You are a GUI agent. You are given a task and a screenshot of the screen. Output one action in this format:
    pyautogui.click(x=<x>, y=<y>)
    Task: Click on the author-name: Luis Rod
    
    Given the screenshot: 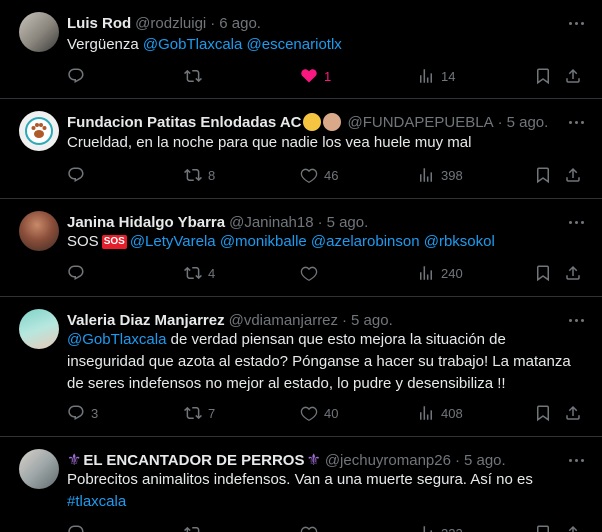 What is the action you would take?
    pyautogui.click(x=99, y=23)
    